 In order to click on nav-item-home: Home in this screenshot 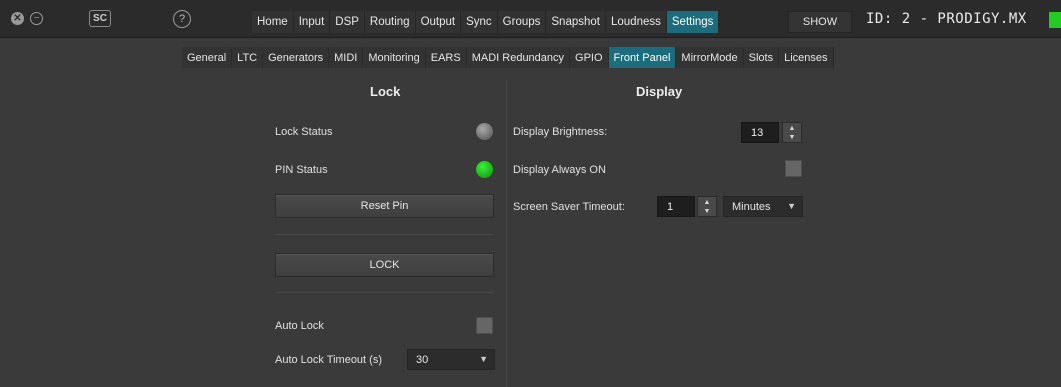, I will do `click(273, 22)`.